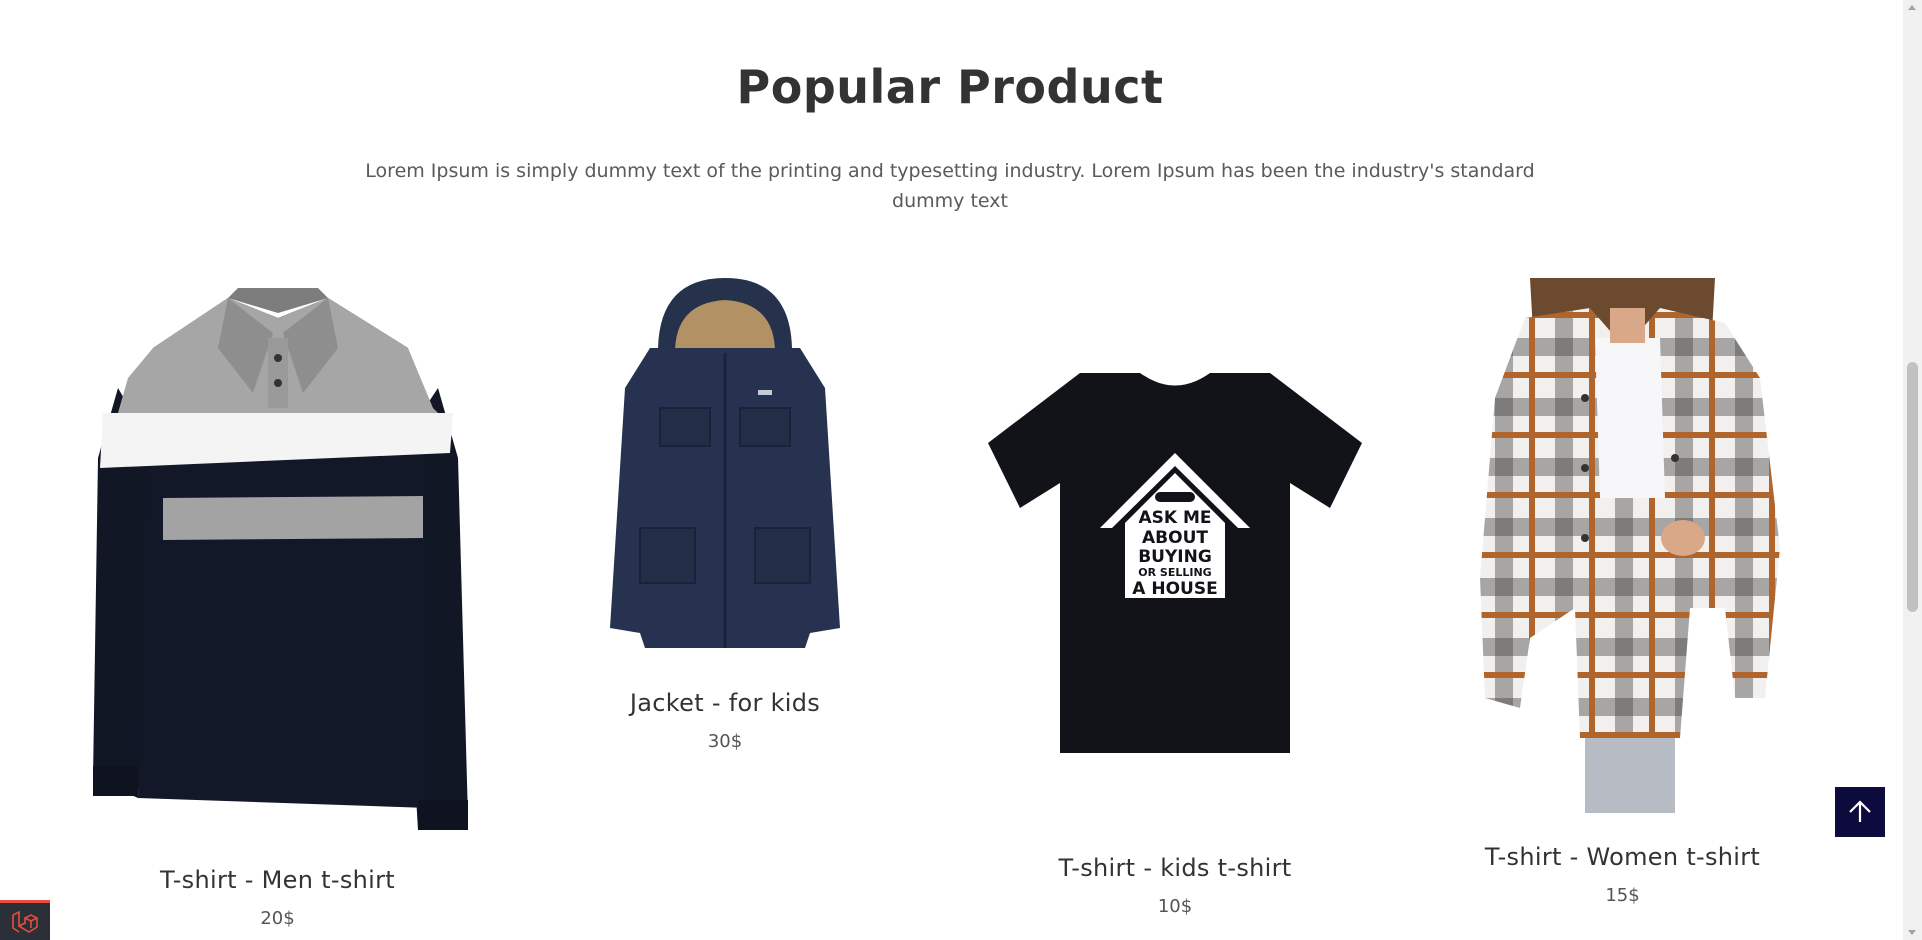  What do you see at coordinates (277, 880) in the screenshot?
I see `product-name: T-shirt - Men t-shirt` at bounding box center [277, 880].